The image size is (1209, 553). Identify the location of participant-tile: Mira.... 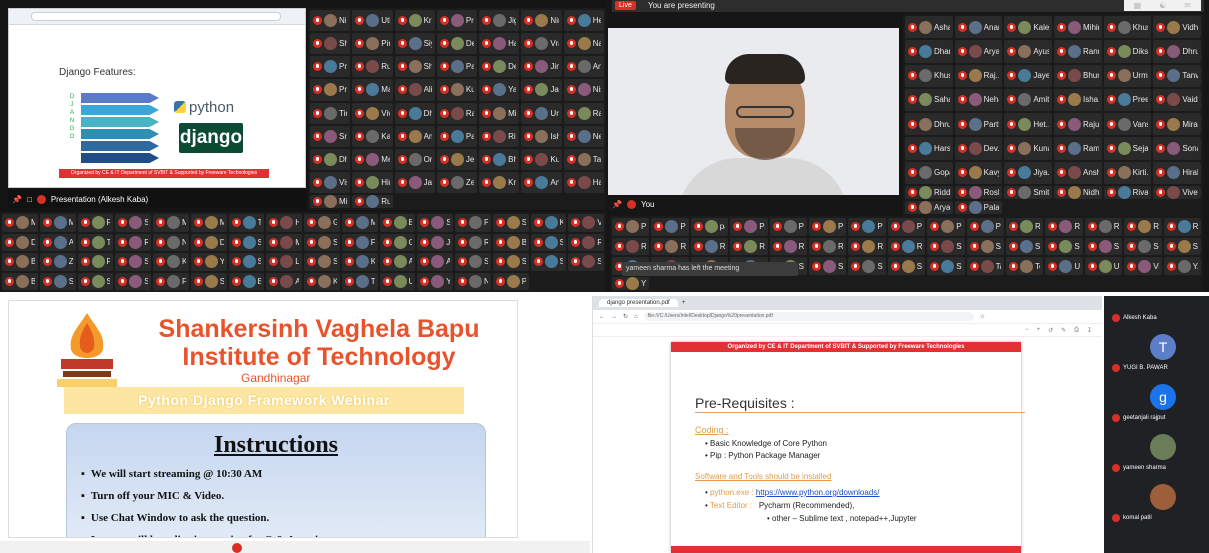
(1177, 124).